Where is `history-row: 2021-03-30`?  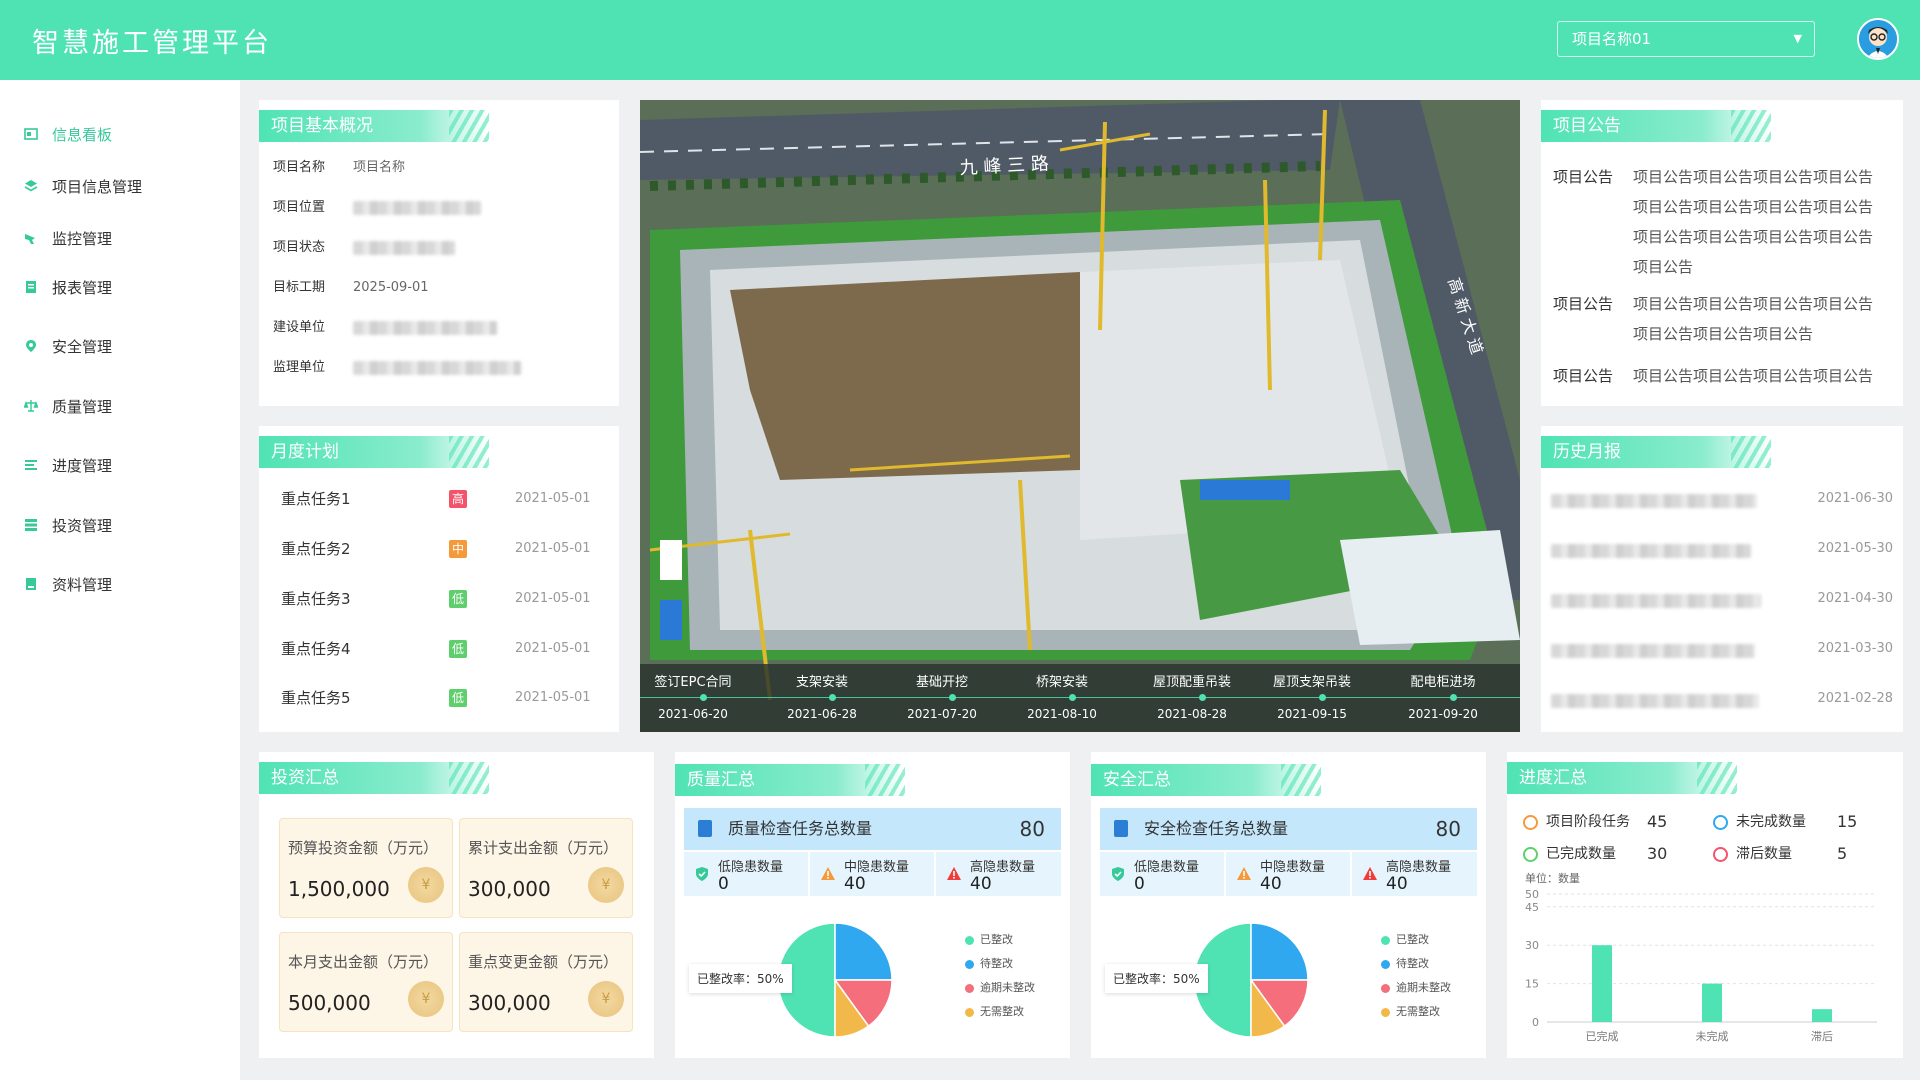 history-row: 2021-03-30 is located at coordinates (1722, 649).